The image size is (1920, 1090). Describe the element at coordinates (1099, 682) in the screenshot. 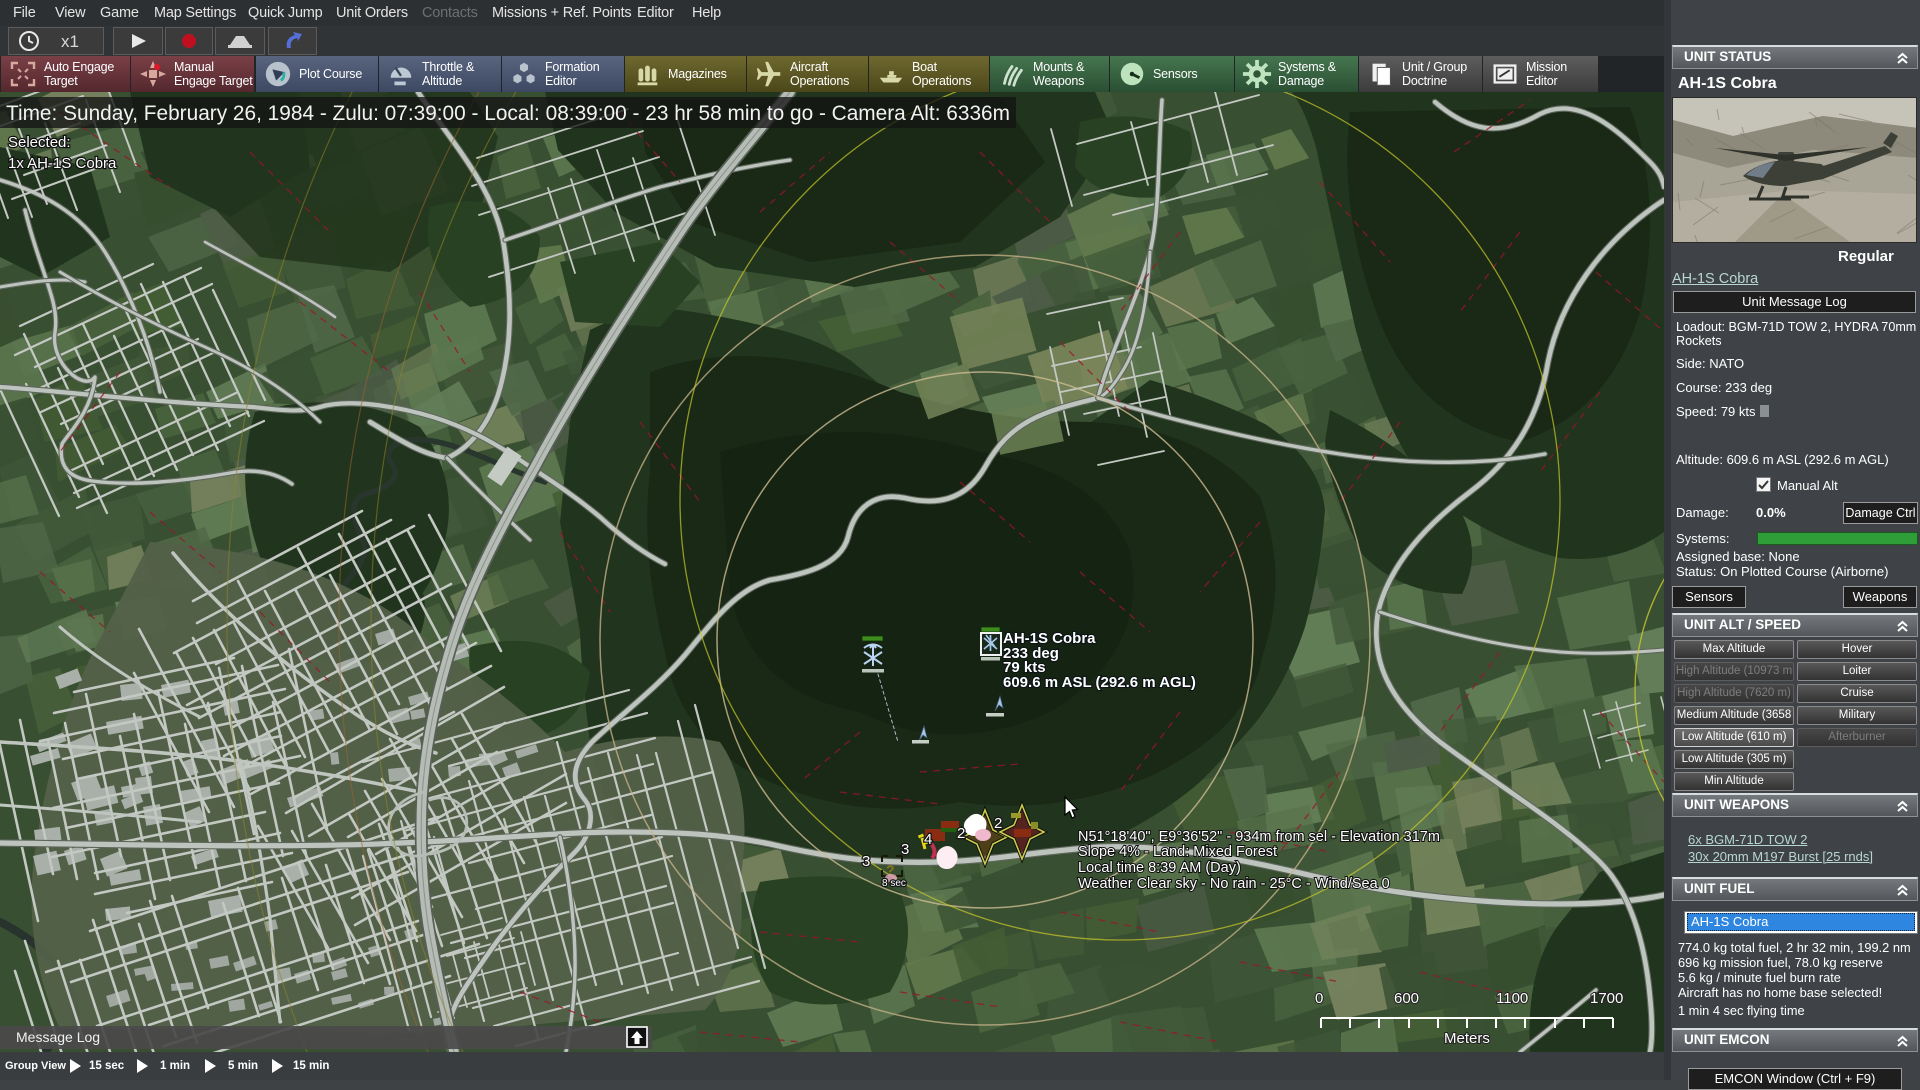

I see `svg-text: 609.6 m ASL (292.6 m AGL)` at that location.